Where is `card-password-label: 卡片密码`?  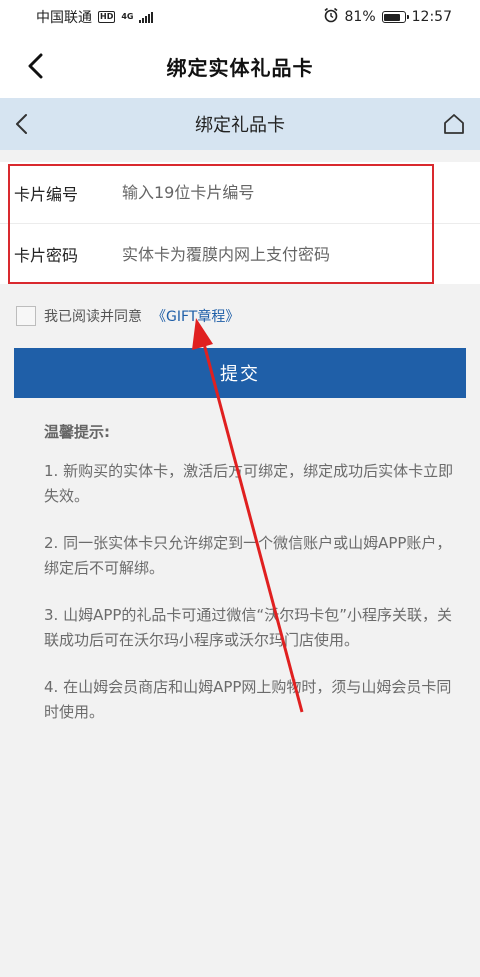
card-password-label: 卡片密码 is located at coordinates (46, 255).